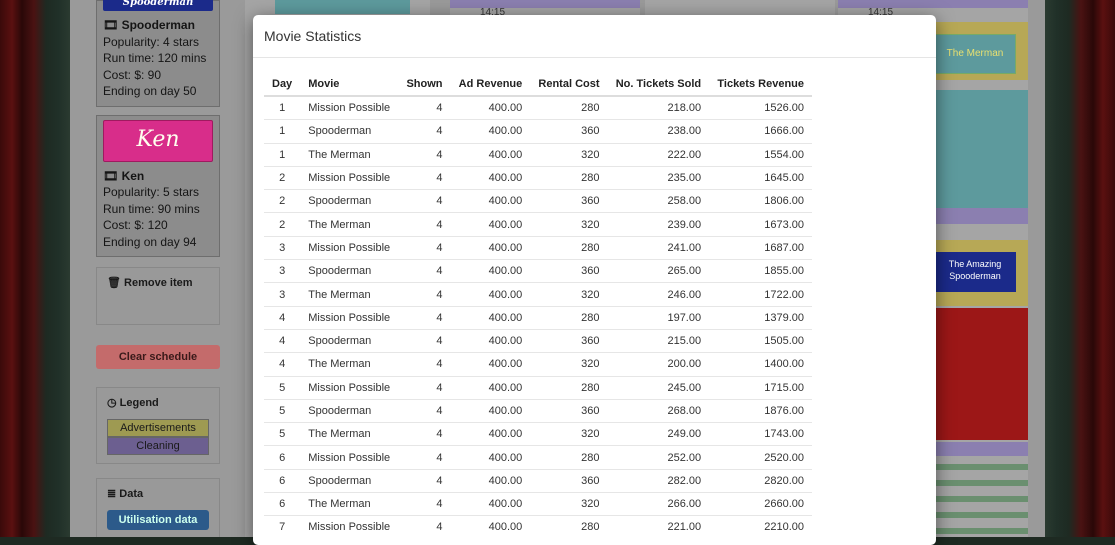 The height and width of the screenshot is (545, 1115). Describe the element at coordinates (658, 131) in the screenshot. I see `cell-tickets-sold: 238.00` at that location.